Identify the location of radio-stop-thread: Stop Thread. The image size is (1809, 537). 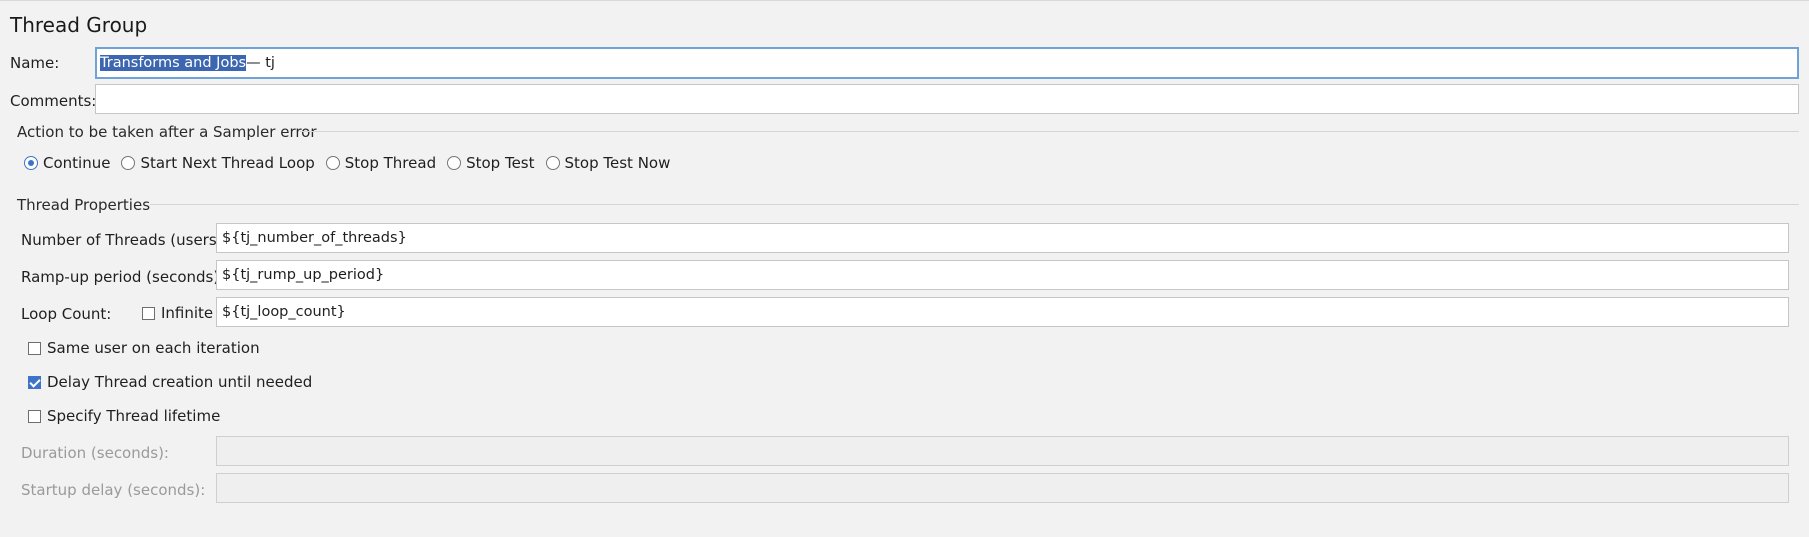
(381, 163).